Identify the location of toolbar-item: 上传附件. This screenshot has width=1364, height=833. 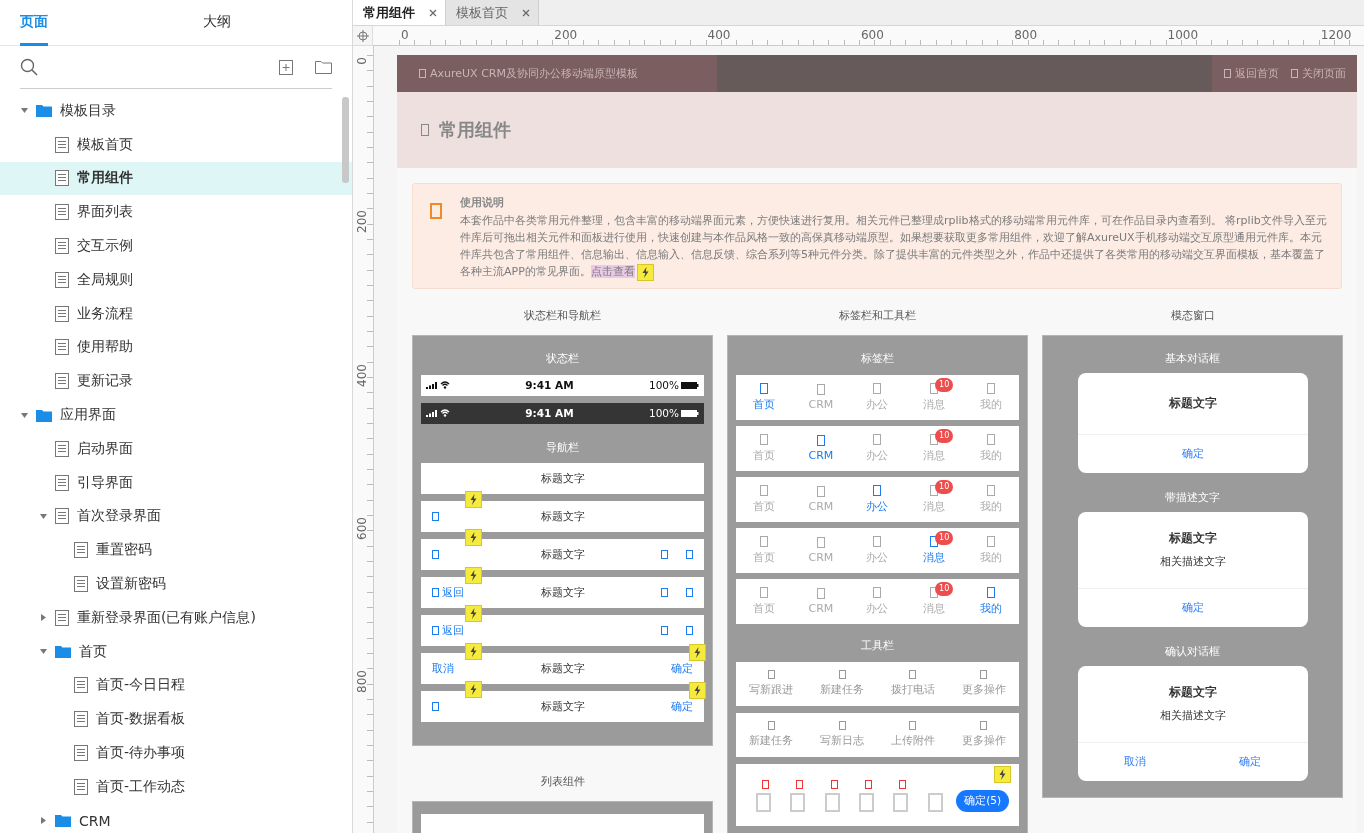
(913, 734).